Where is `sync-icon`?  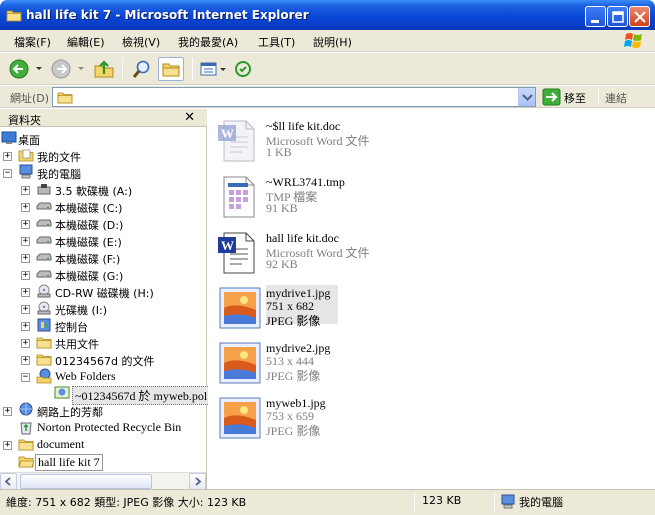
sync-icon is located at coordinates (243, 69).